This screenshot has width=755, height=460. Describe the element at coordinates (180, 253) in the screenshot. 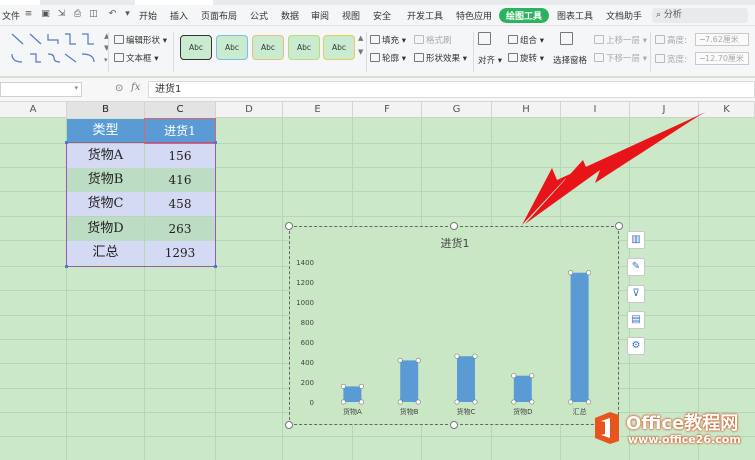

I see `table-cell: 1293` at that location.